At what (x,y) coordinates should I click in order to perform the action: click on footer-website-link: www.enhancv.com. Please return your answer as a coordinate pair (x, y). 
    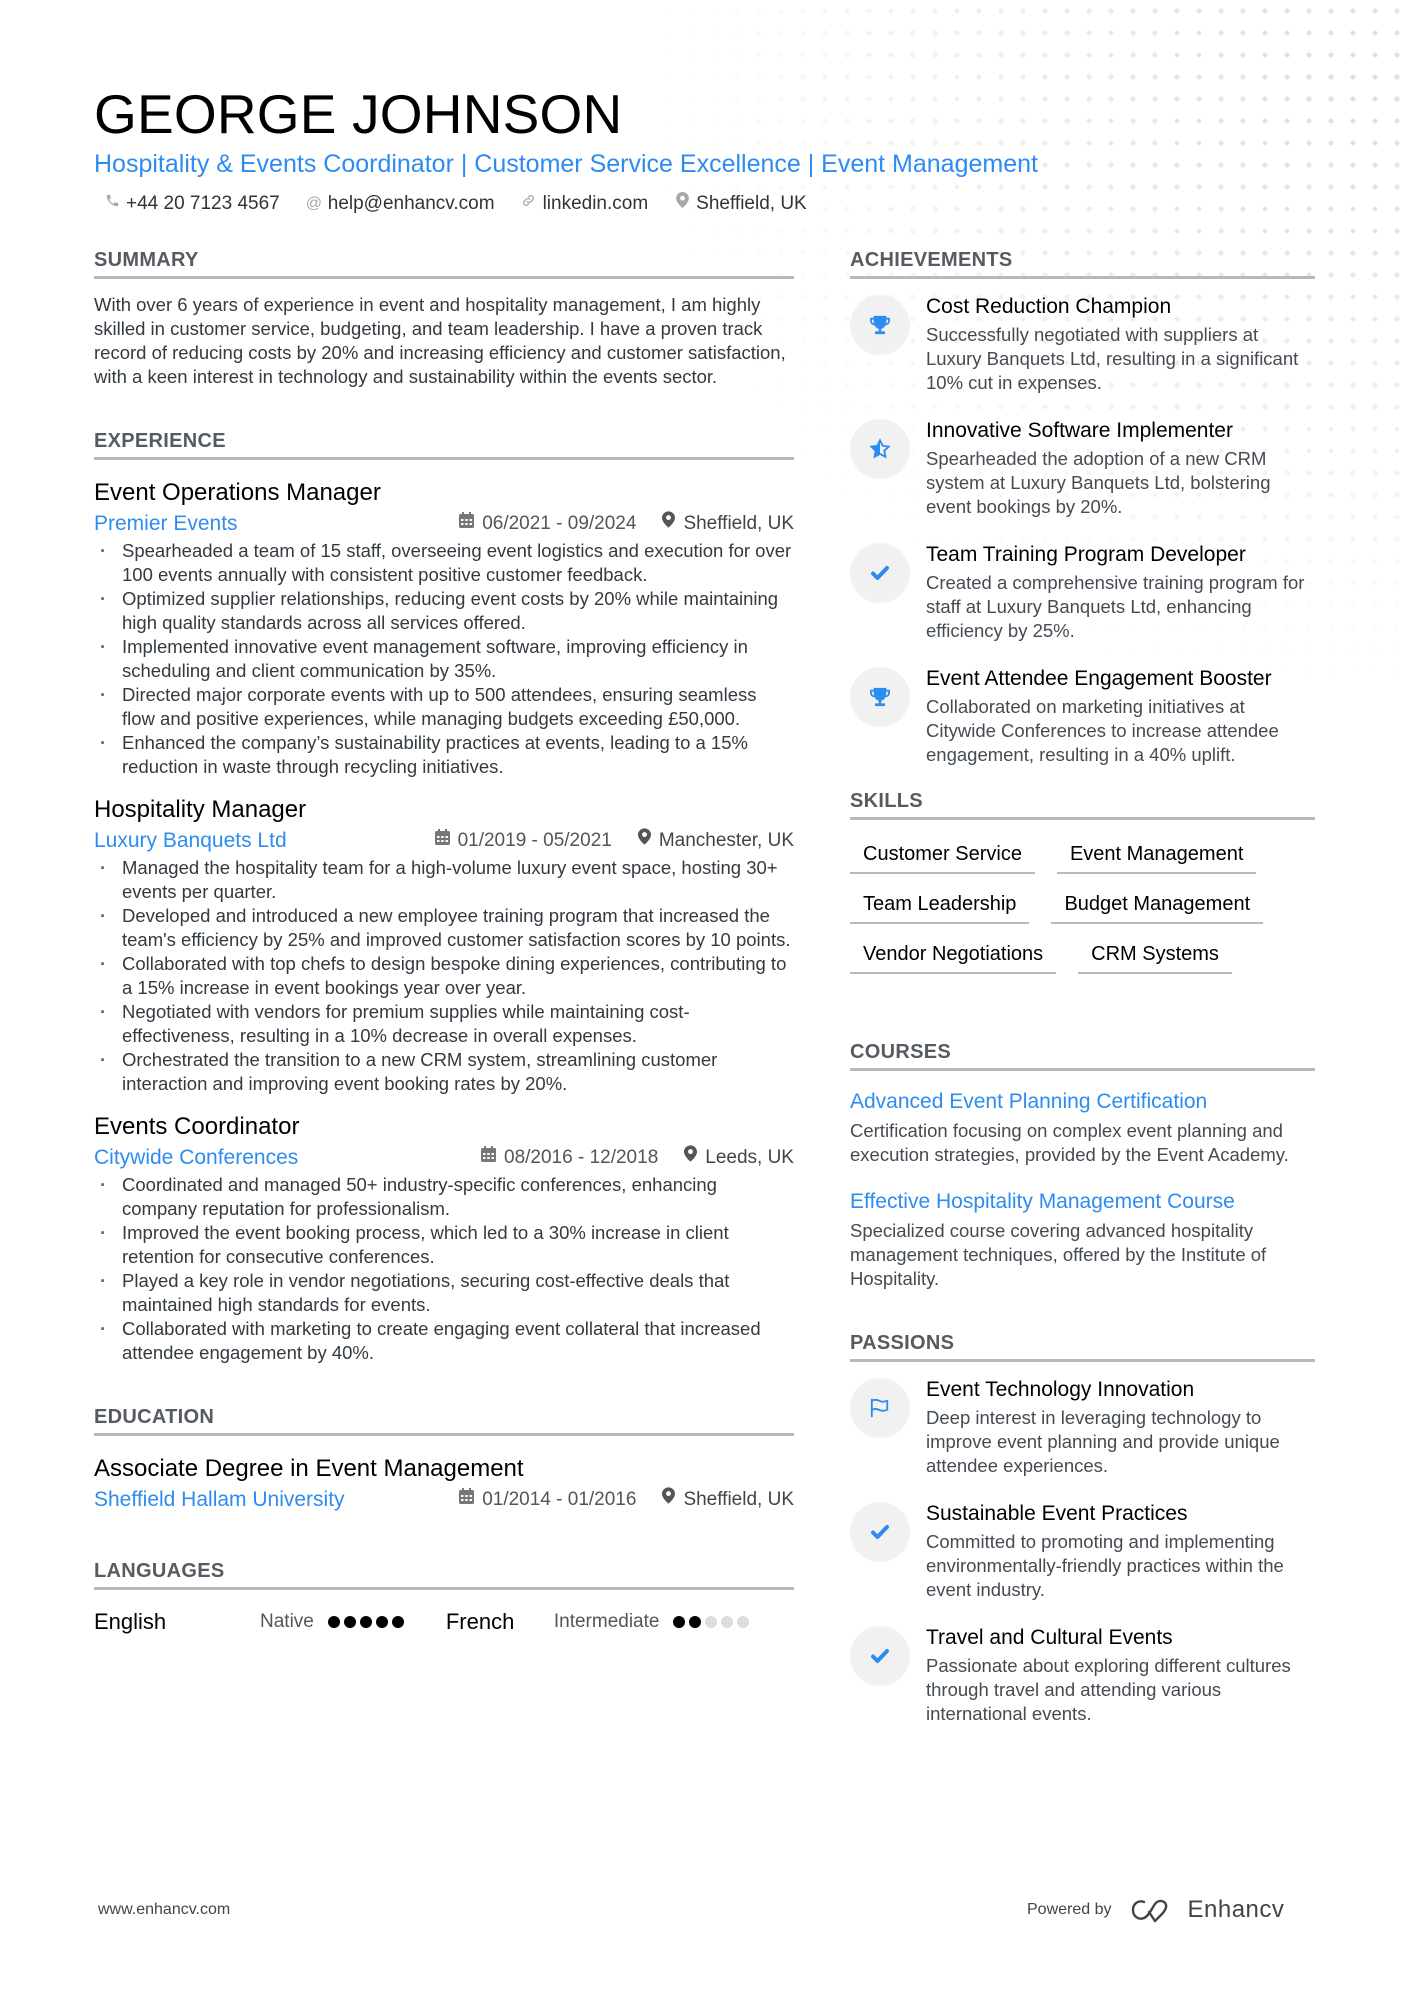
    Looking at the image, I should click on (164, 1910).